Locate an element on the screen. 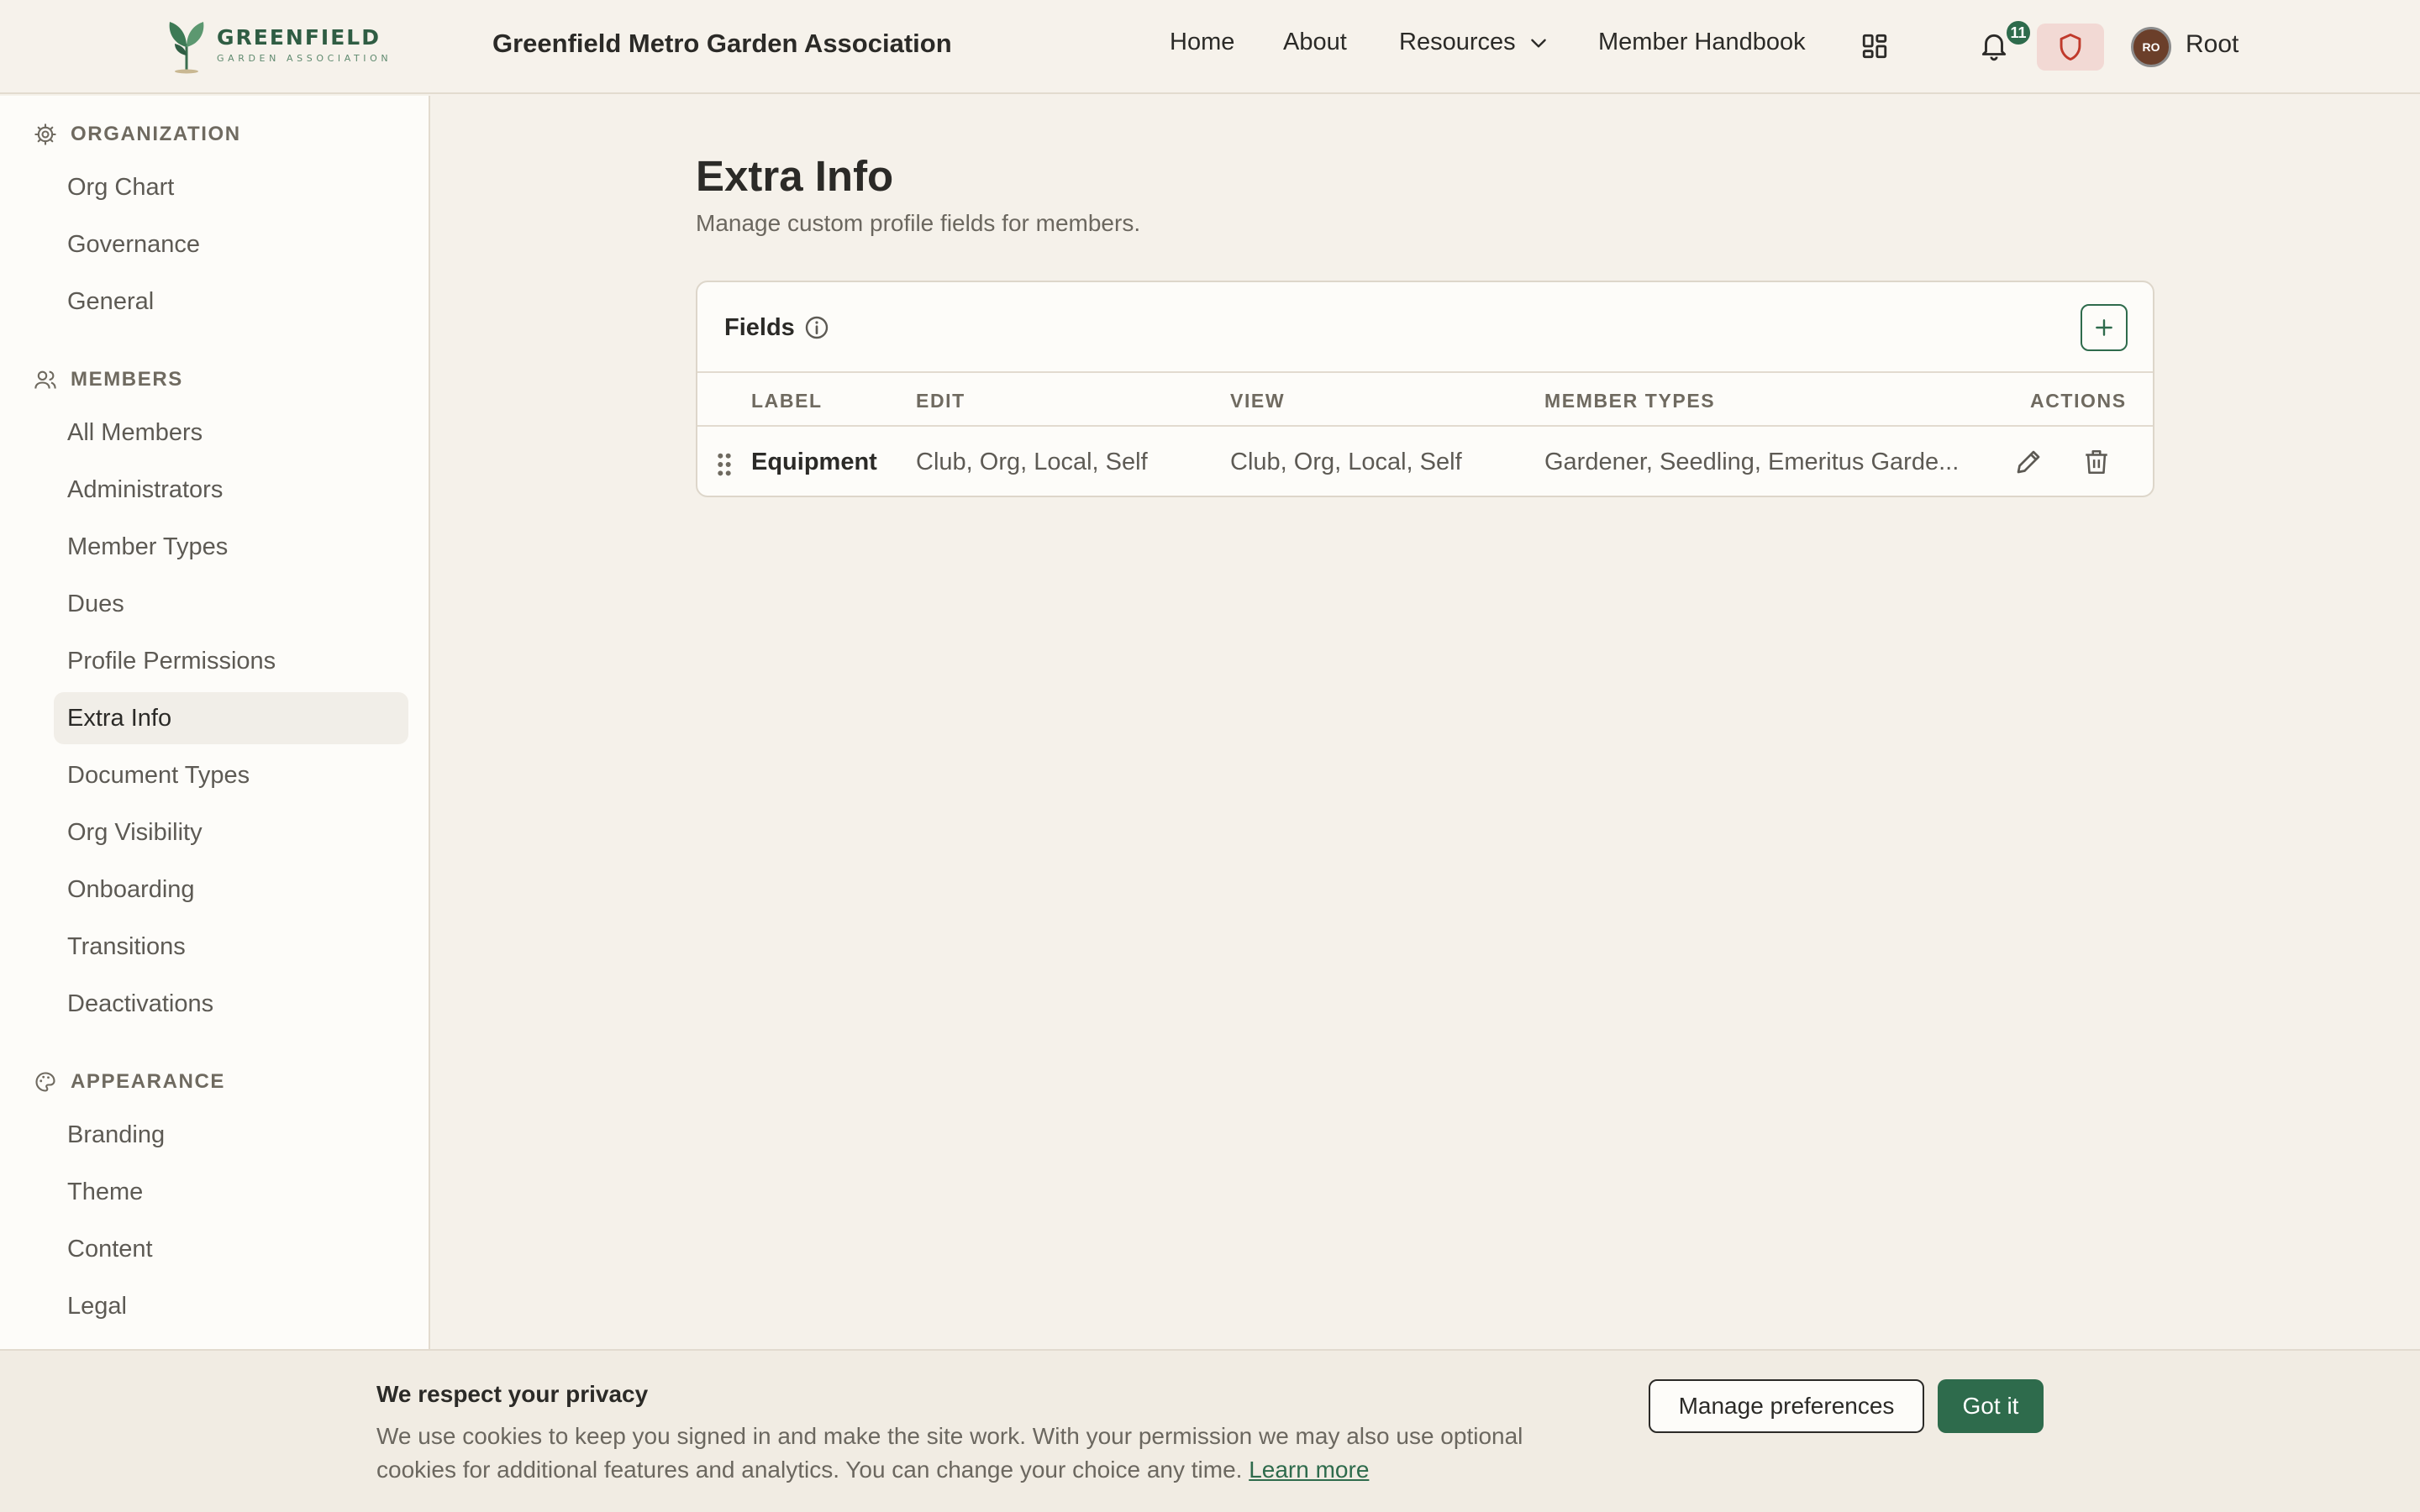  column-header-actions: ACTIONS is located at coordinates (2079, 401).